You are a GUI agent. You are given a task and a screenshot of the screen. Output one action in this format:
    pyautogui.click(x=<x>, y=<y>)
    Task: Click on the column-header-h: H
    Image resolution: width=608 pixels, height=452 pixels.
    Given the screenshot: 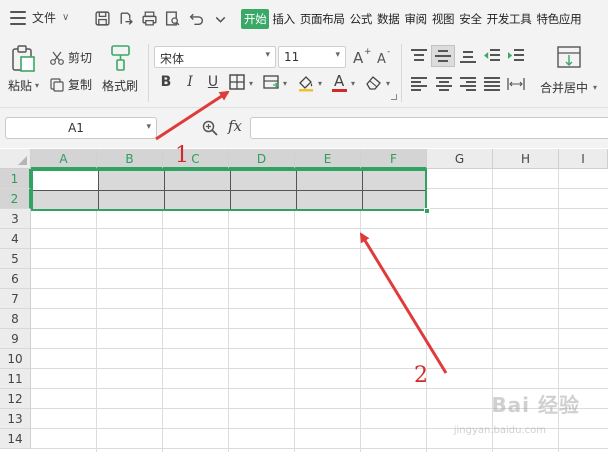 What is the action you would take?
    pyautogui.click(x=526, y=159)
    